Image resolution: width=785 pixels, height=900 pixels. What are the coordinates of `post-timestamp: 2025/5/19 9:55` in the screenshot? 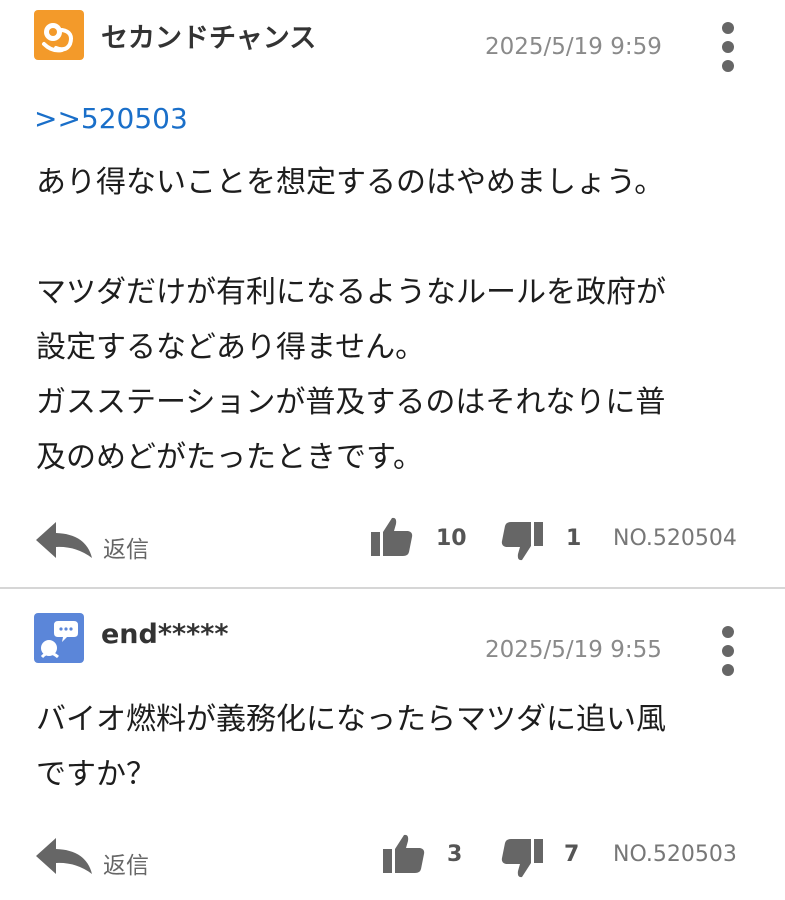 It's located at (573, 650).